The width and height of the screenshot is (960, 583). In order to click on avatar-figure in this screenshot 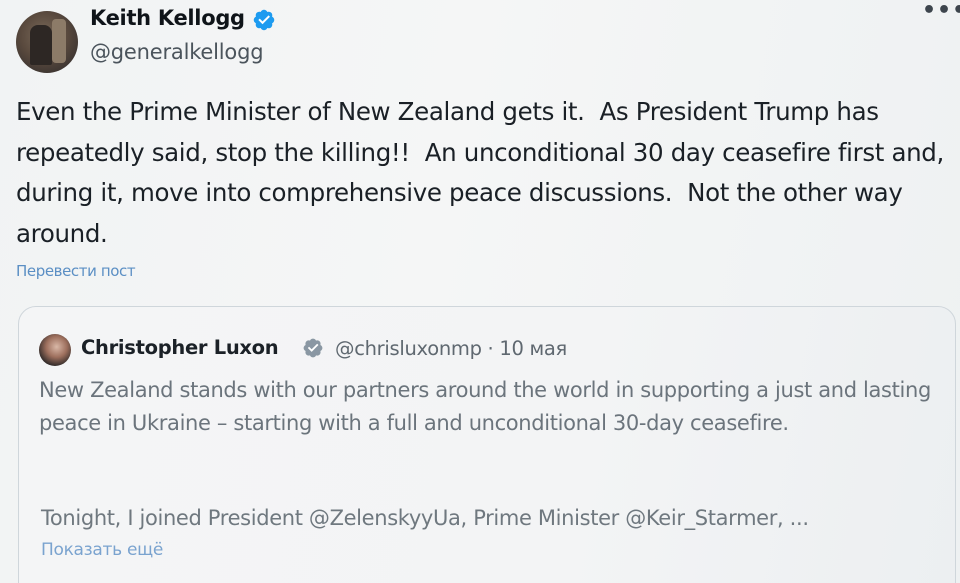, I will do `click(41, 45)`.